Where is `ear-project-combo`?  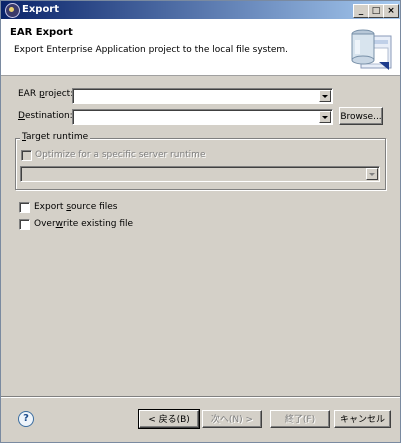 ear-project-combo is located at coordinates (202, 96).